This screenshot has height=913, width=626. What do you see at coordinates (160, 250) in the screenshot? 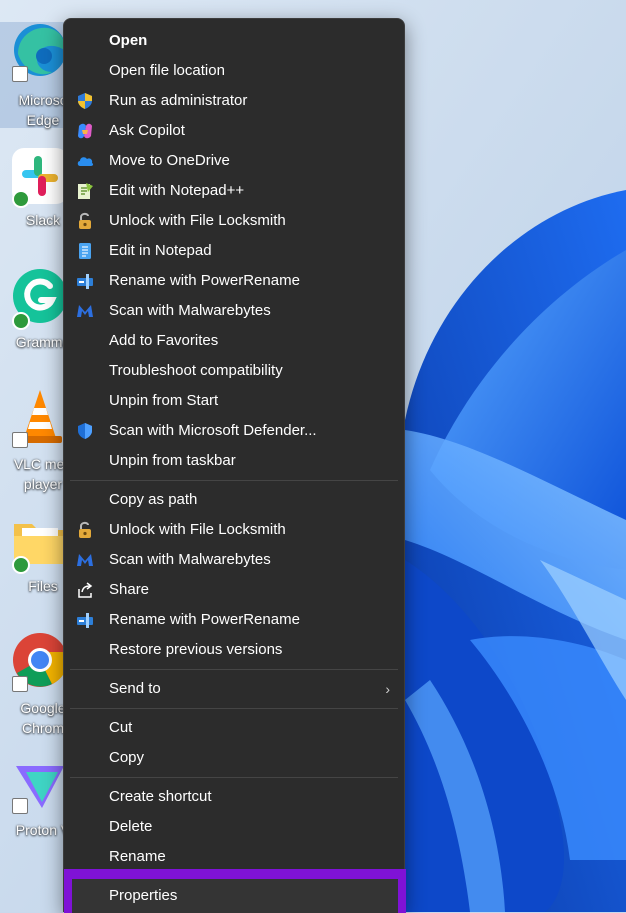
I see `menu-item-label: Edit in Notepad` at bounding box center [160, 250].